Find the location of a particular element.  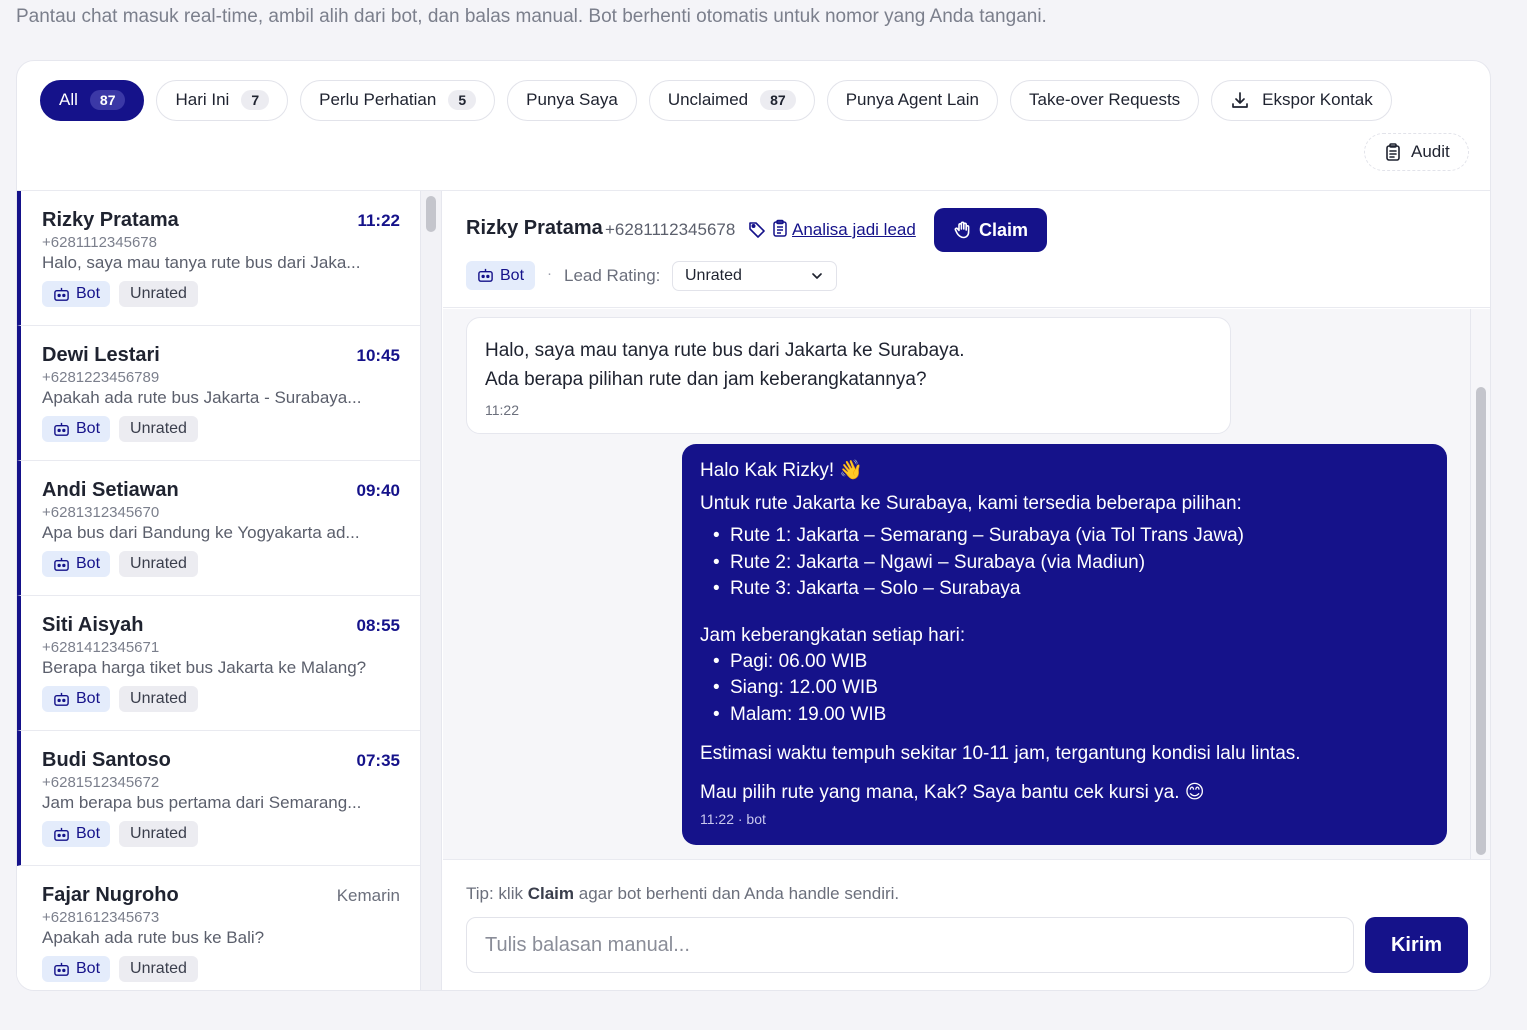

audit-button: Audit is located at coordinates (1416, 152).